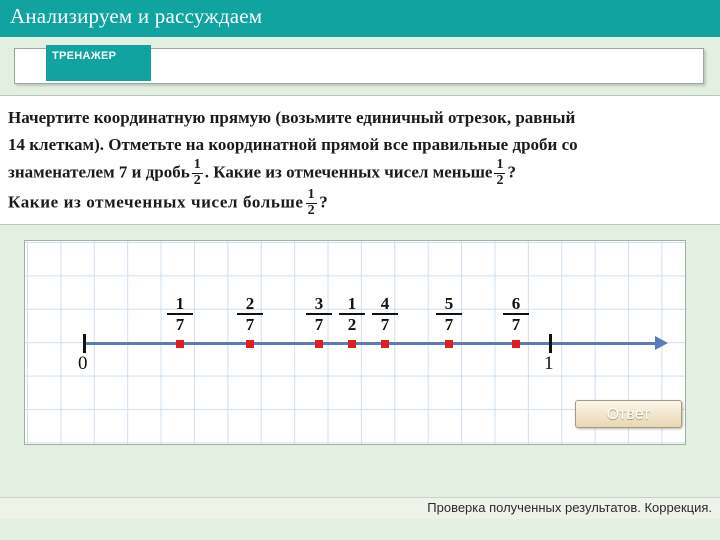  What do you see at coordinates (83, 363) in the screenshot?
I see `tick-label-origin: 0` at bounding box center [83, 363].